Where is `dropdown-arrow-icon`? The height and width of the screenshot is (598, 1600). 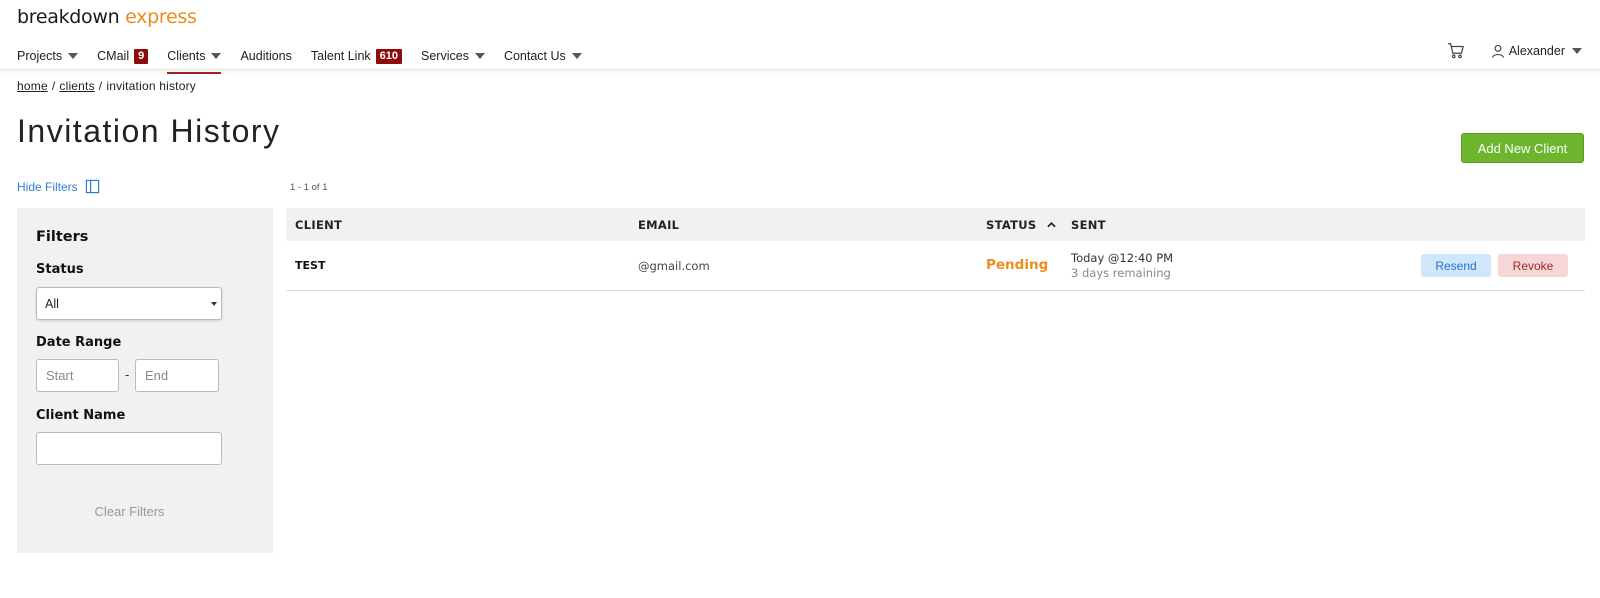 dropdown-arrow-icon is located at coordinates (214, 304).